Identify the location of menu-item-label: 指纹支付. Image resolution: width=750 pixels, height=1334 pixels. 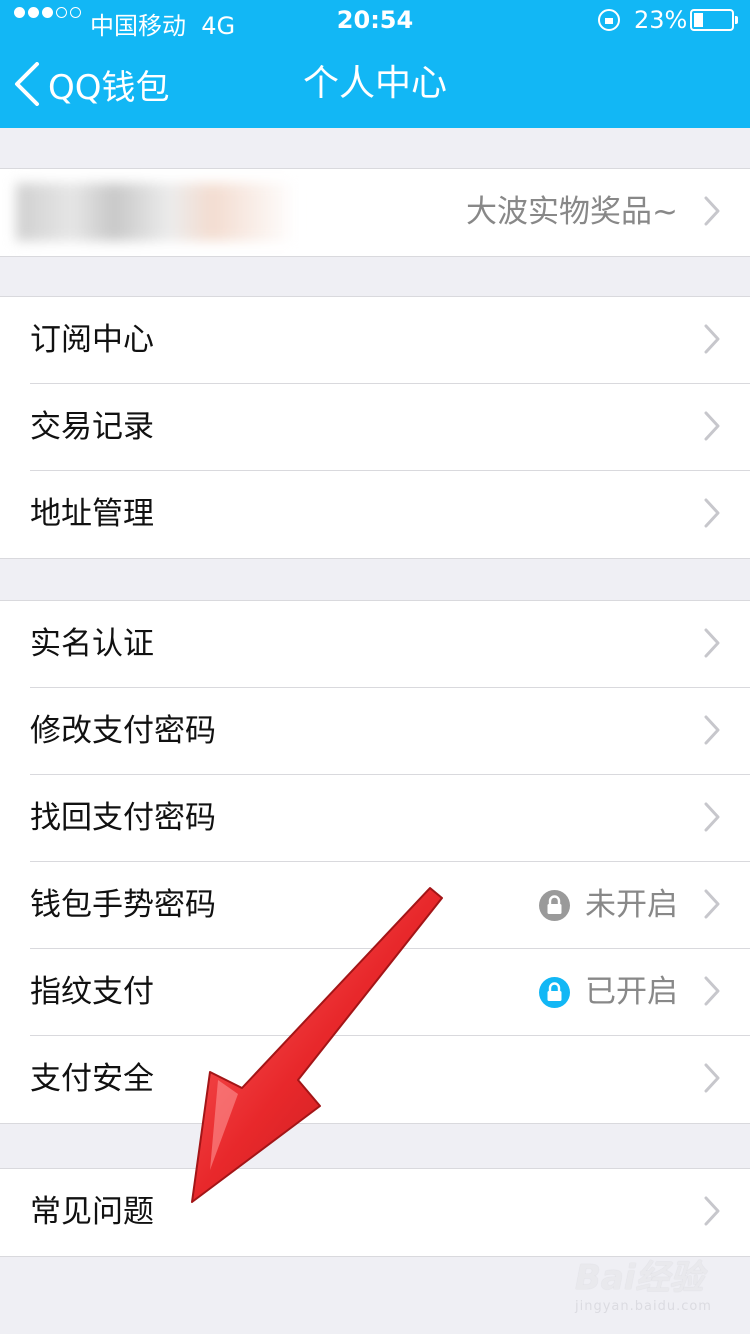
(92, 992).